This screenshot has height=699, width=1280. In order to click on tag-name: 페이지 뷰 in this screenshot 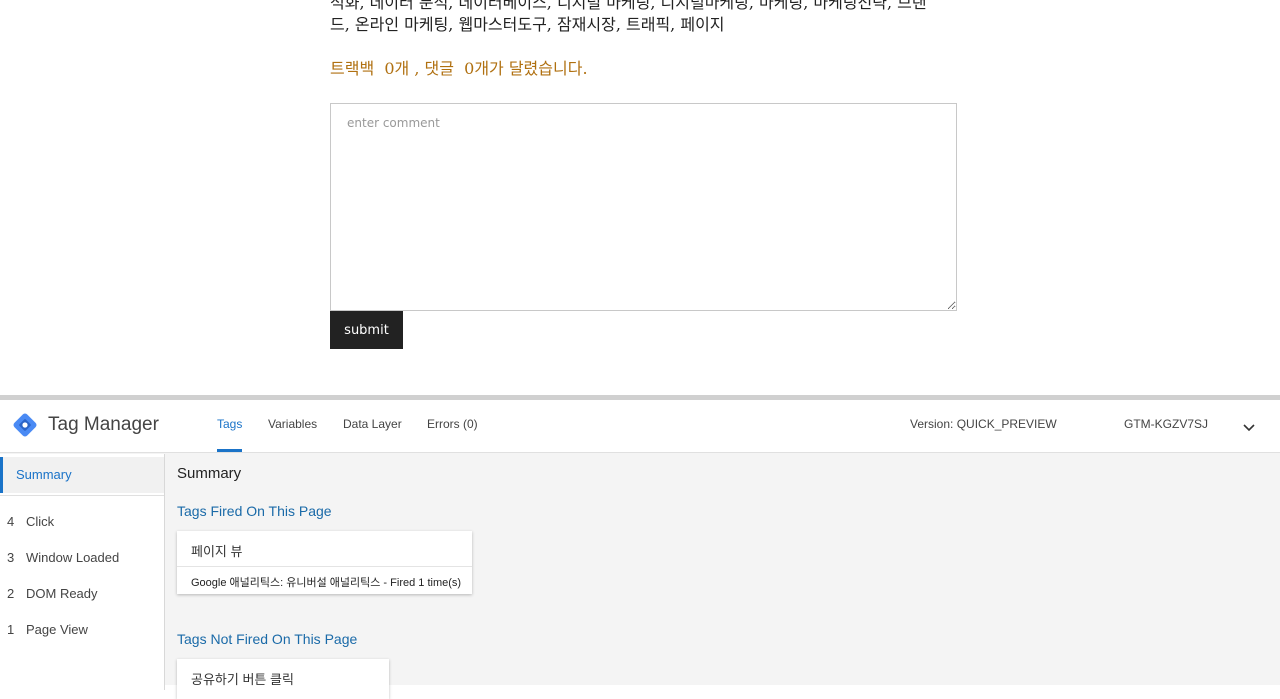, I will do `click(217, 551)`.